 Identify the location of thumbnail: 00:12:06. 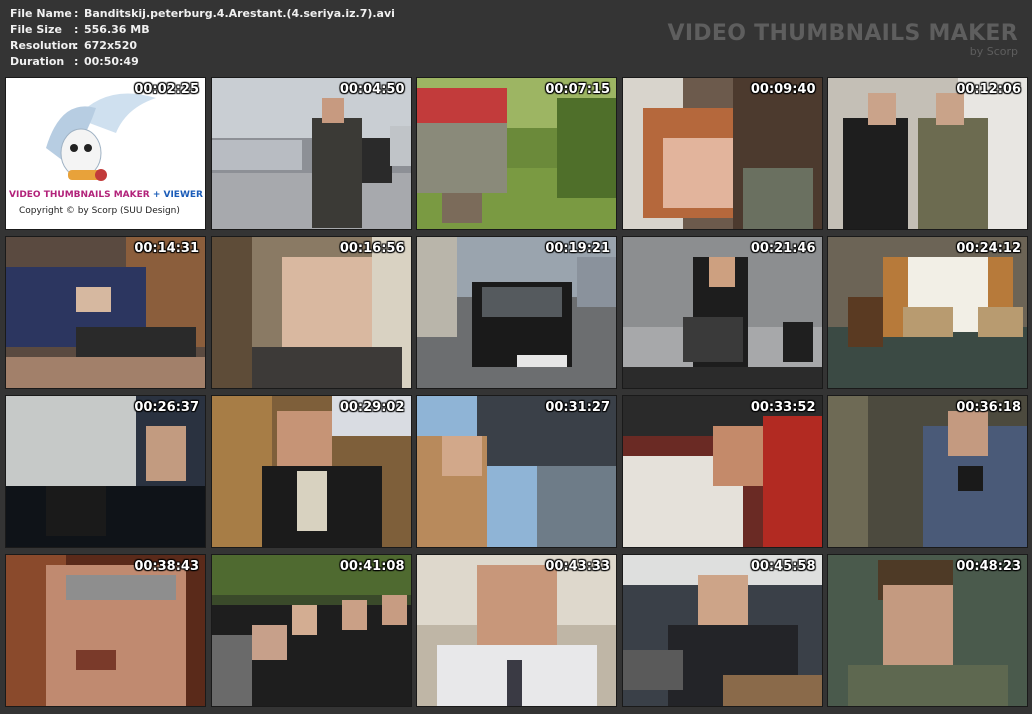
(927, 153).